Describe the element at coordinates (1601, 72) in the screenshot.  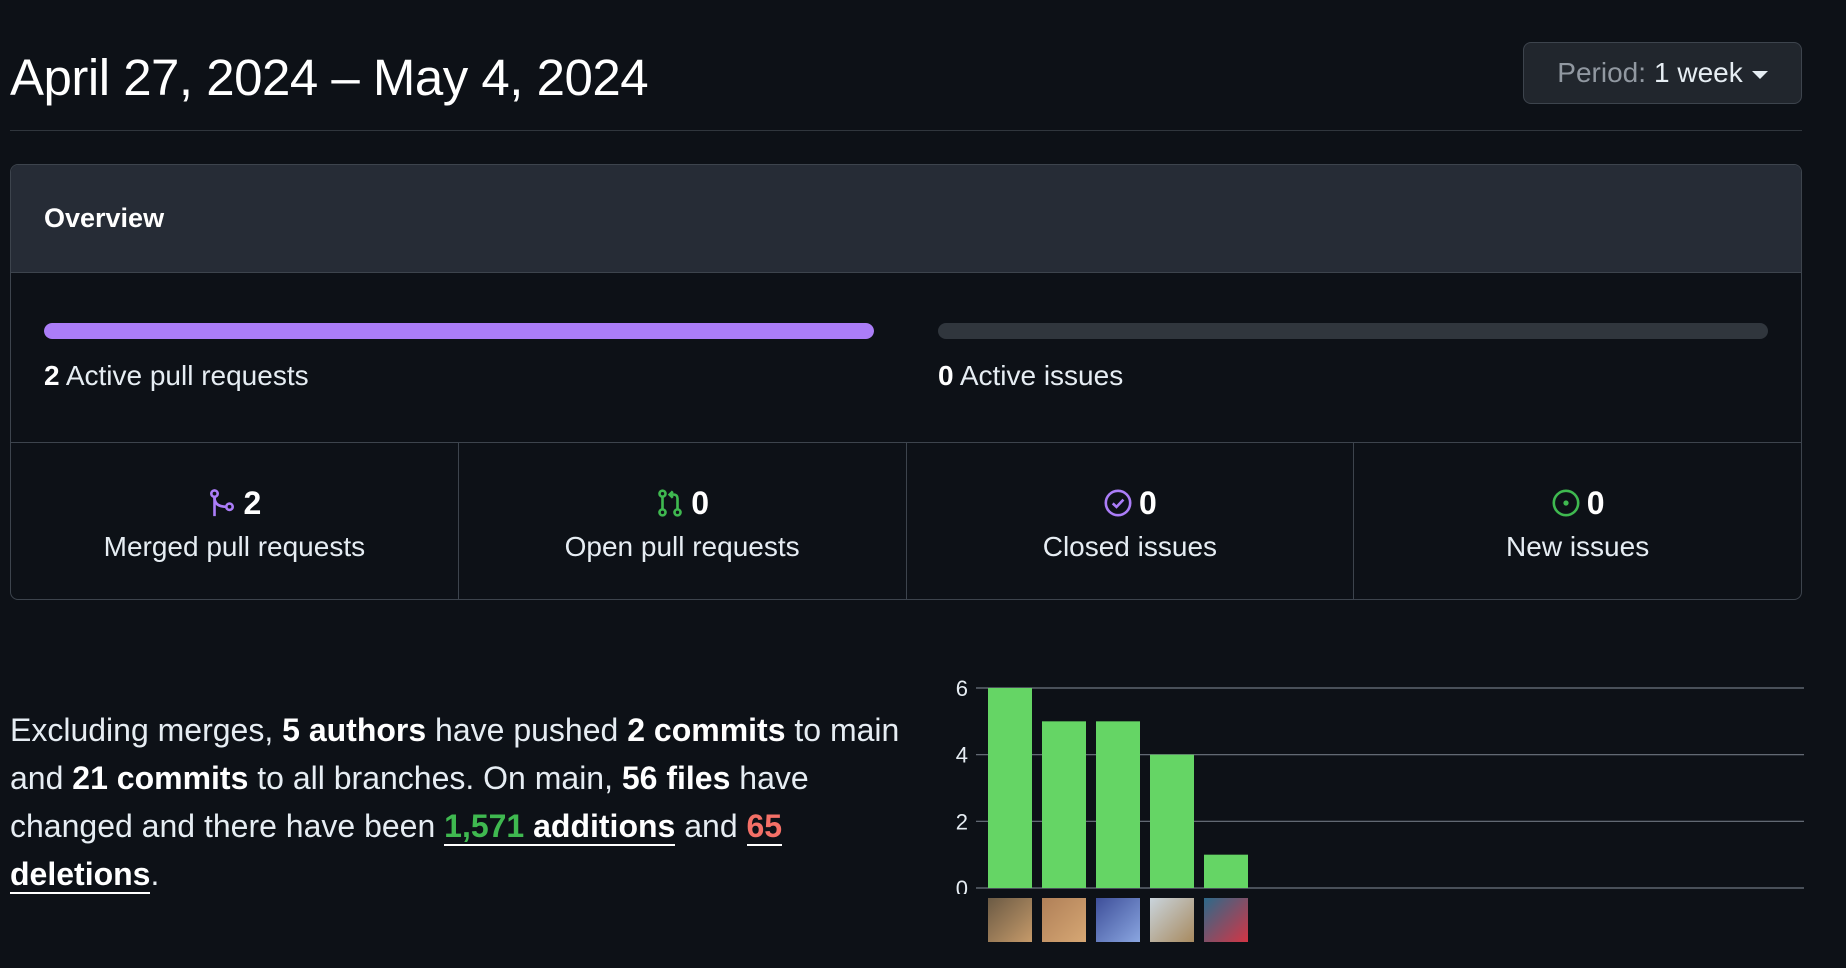
I see `period-label: Period:` at that location.